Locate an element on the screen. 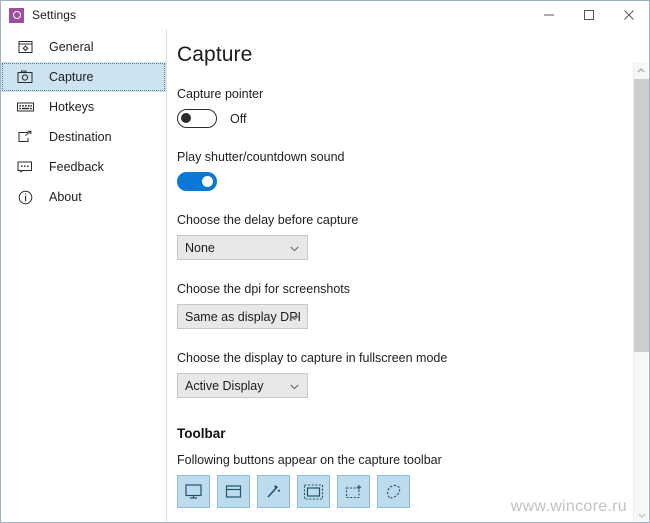 The height and width of the screenshot is (523, 650). freehand-lasso-icon is located at coordinates (394, 491).